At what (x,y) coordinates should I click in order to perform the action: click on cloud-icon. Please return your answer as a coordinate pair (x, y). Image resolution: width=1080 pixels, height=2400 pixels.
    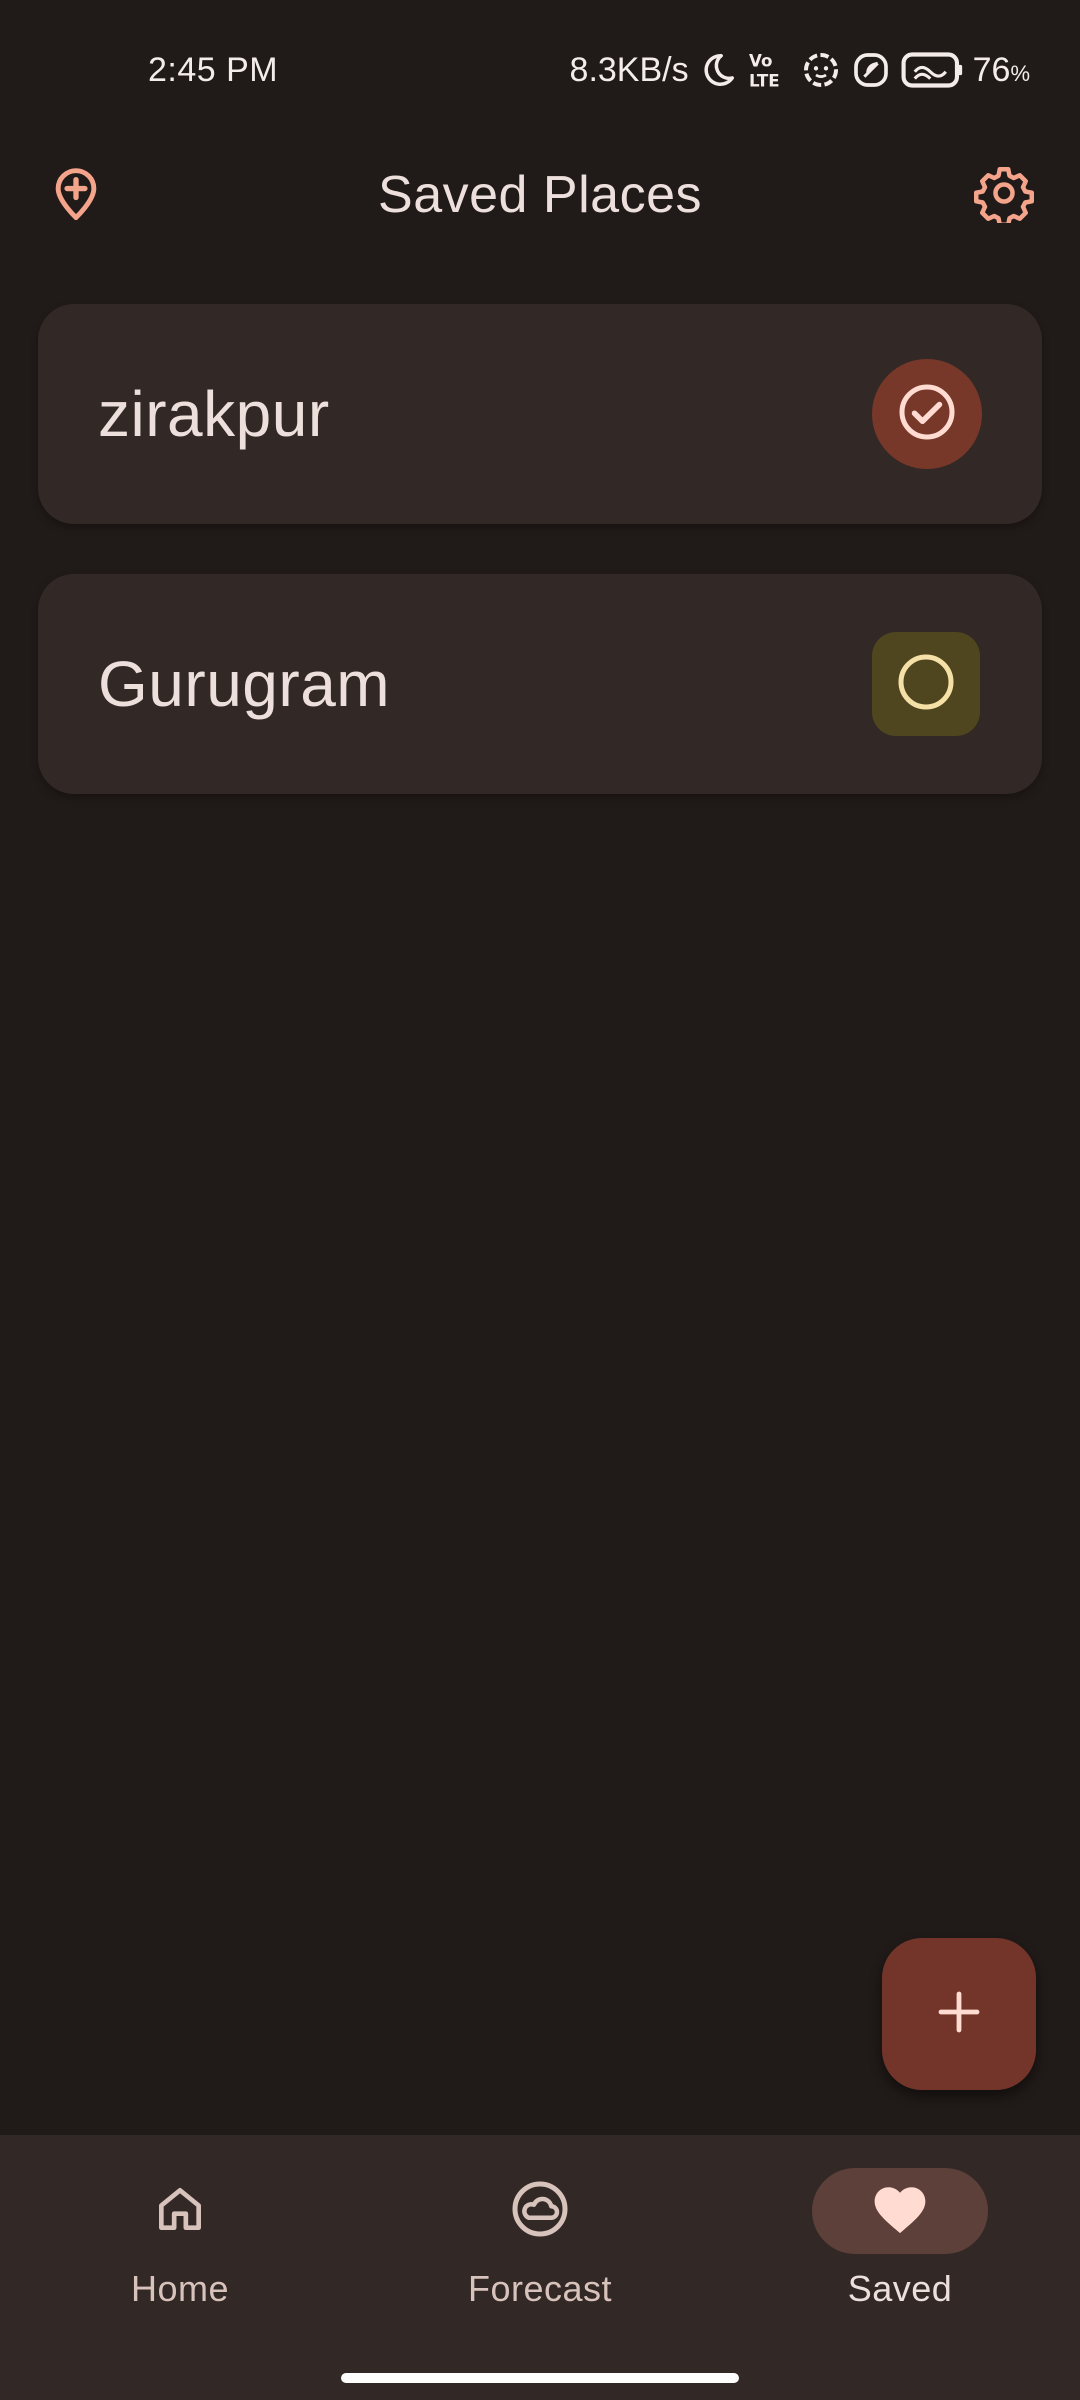
    Looking at the image, I should click on (540, 2211).